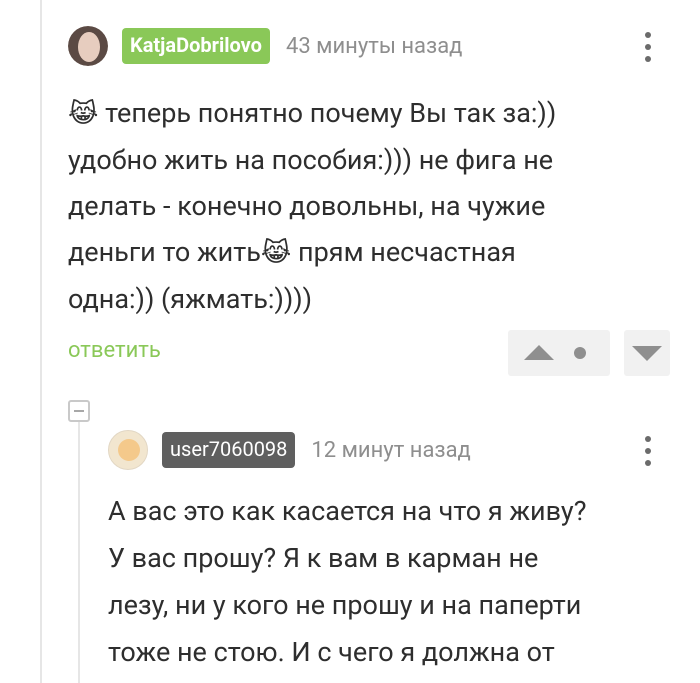 This screenshot has width=700, height=683. What do you see at coordinates (390, 450) in the screenshot?
I see `comment-time: 12 минут назад` at bounding box center [390, 450].